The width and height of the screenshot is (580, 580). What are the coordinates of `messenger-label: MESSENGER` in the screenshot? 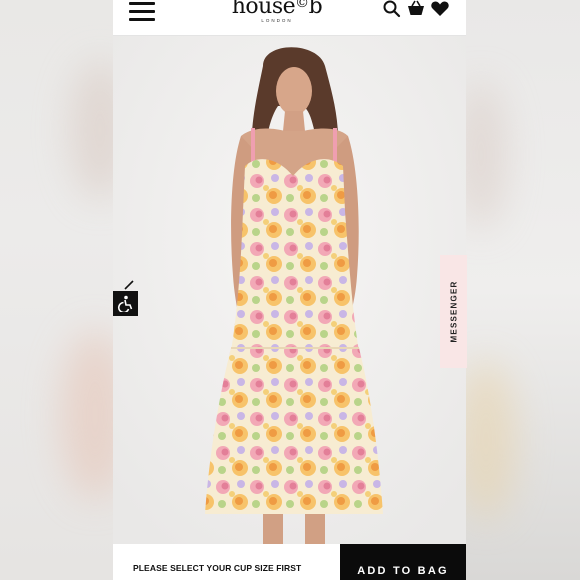 It's located at (454, 311).